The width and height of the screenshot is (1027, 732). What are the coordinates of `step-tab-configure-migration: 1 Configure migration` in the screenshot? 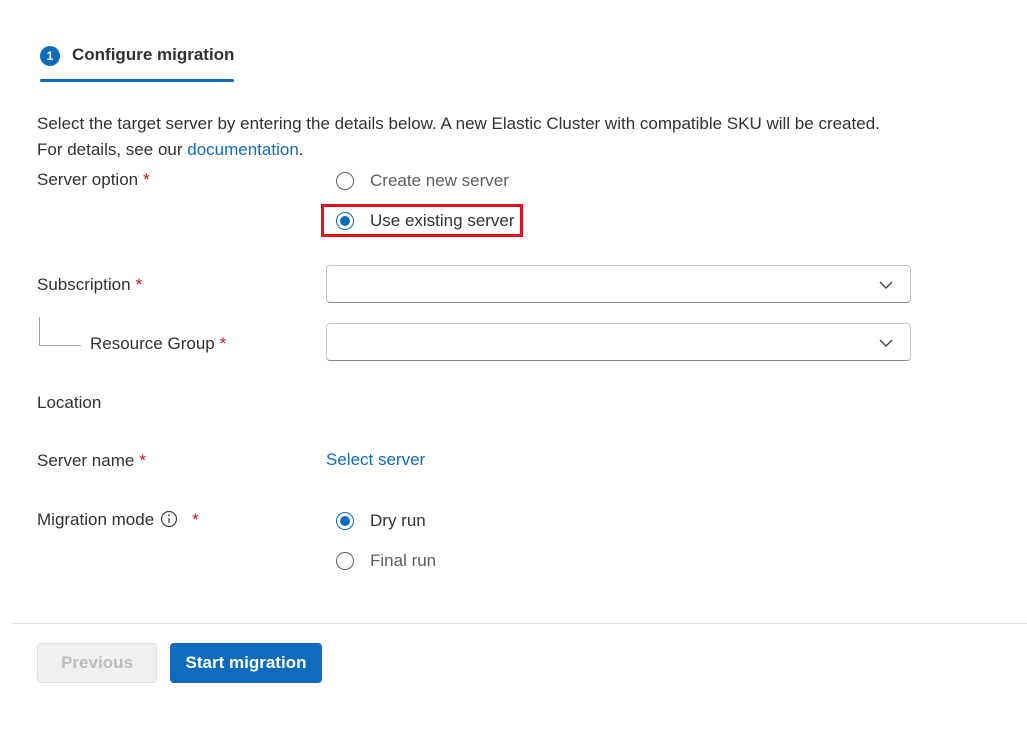 It's located at (137, 64).